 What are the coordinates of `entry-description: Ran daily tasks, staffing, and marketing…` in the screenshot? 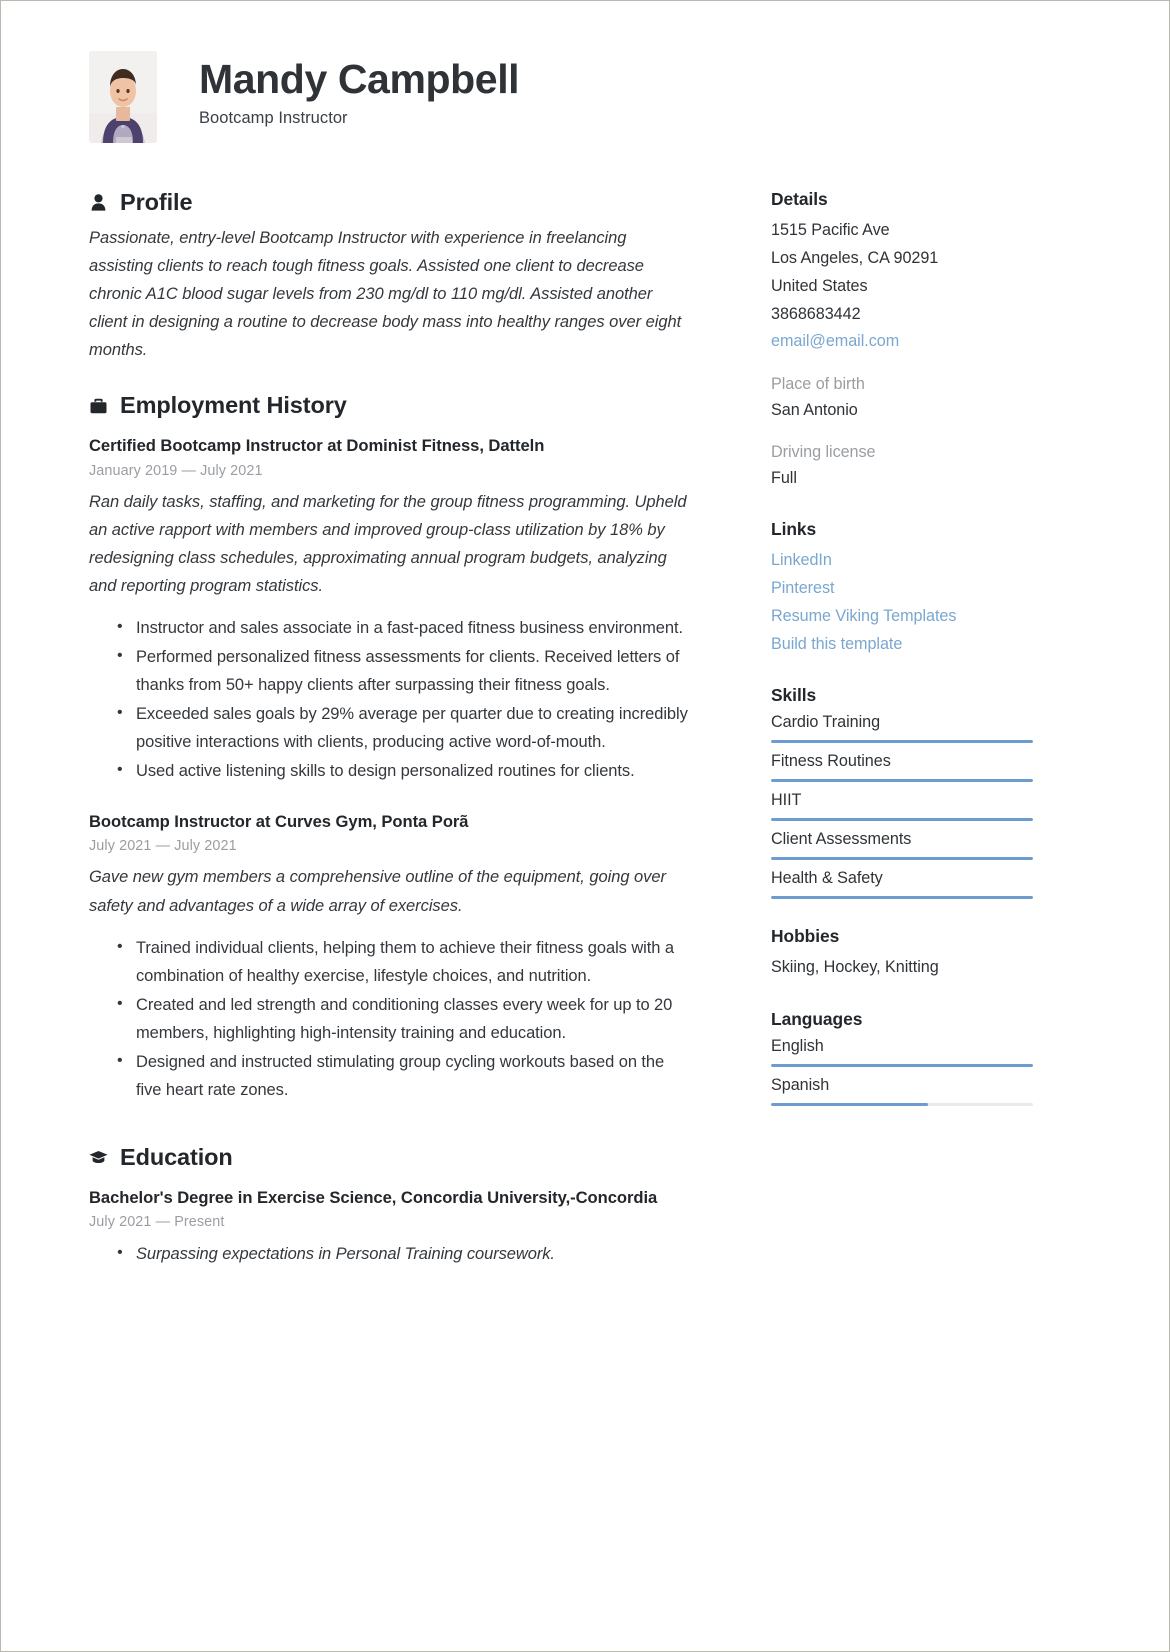 It's located at (388, 543).